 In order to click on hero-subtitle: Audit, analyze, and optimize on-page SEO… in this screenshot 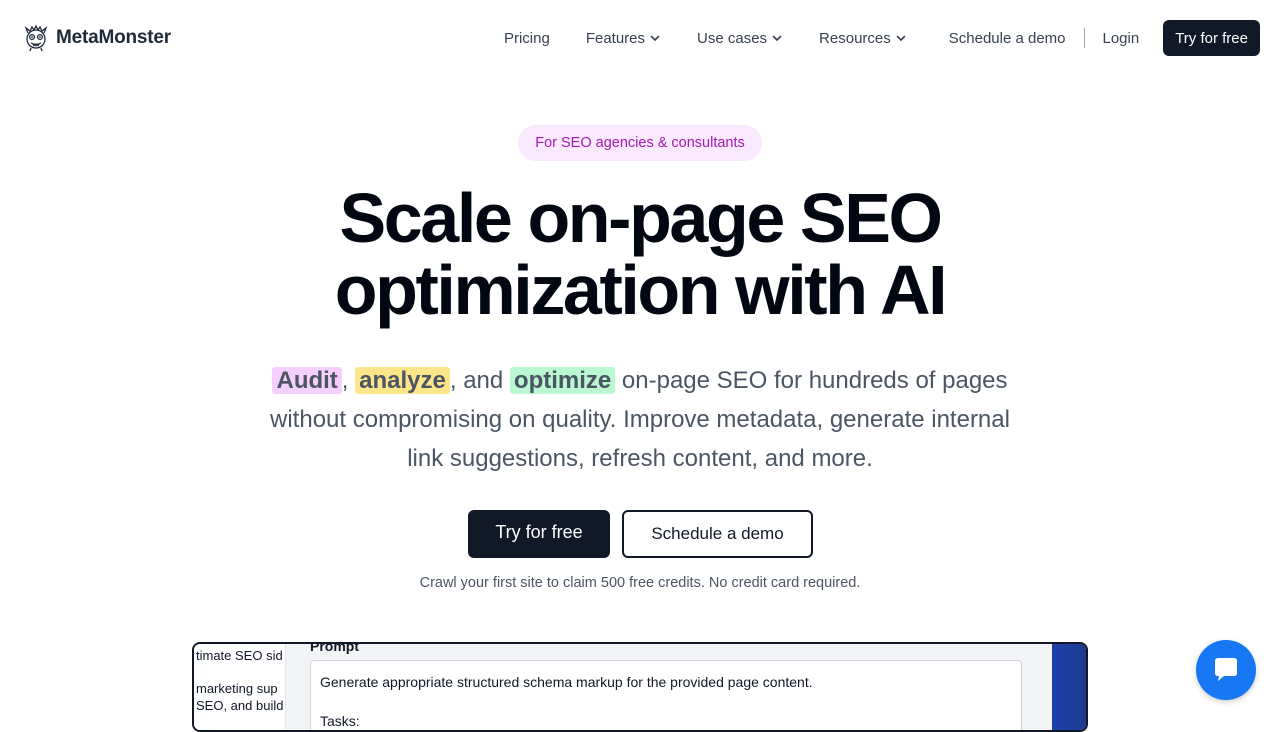, I will do `click(640, 419)`.